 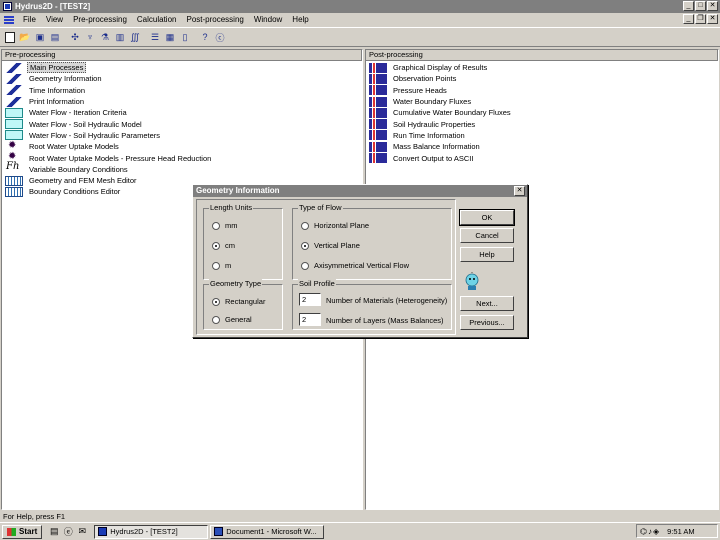 What do you see at coordinates (712, 6) in the screenshot?
I see `close-button: ✕` at bounding box center [712, 6].